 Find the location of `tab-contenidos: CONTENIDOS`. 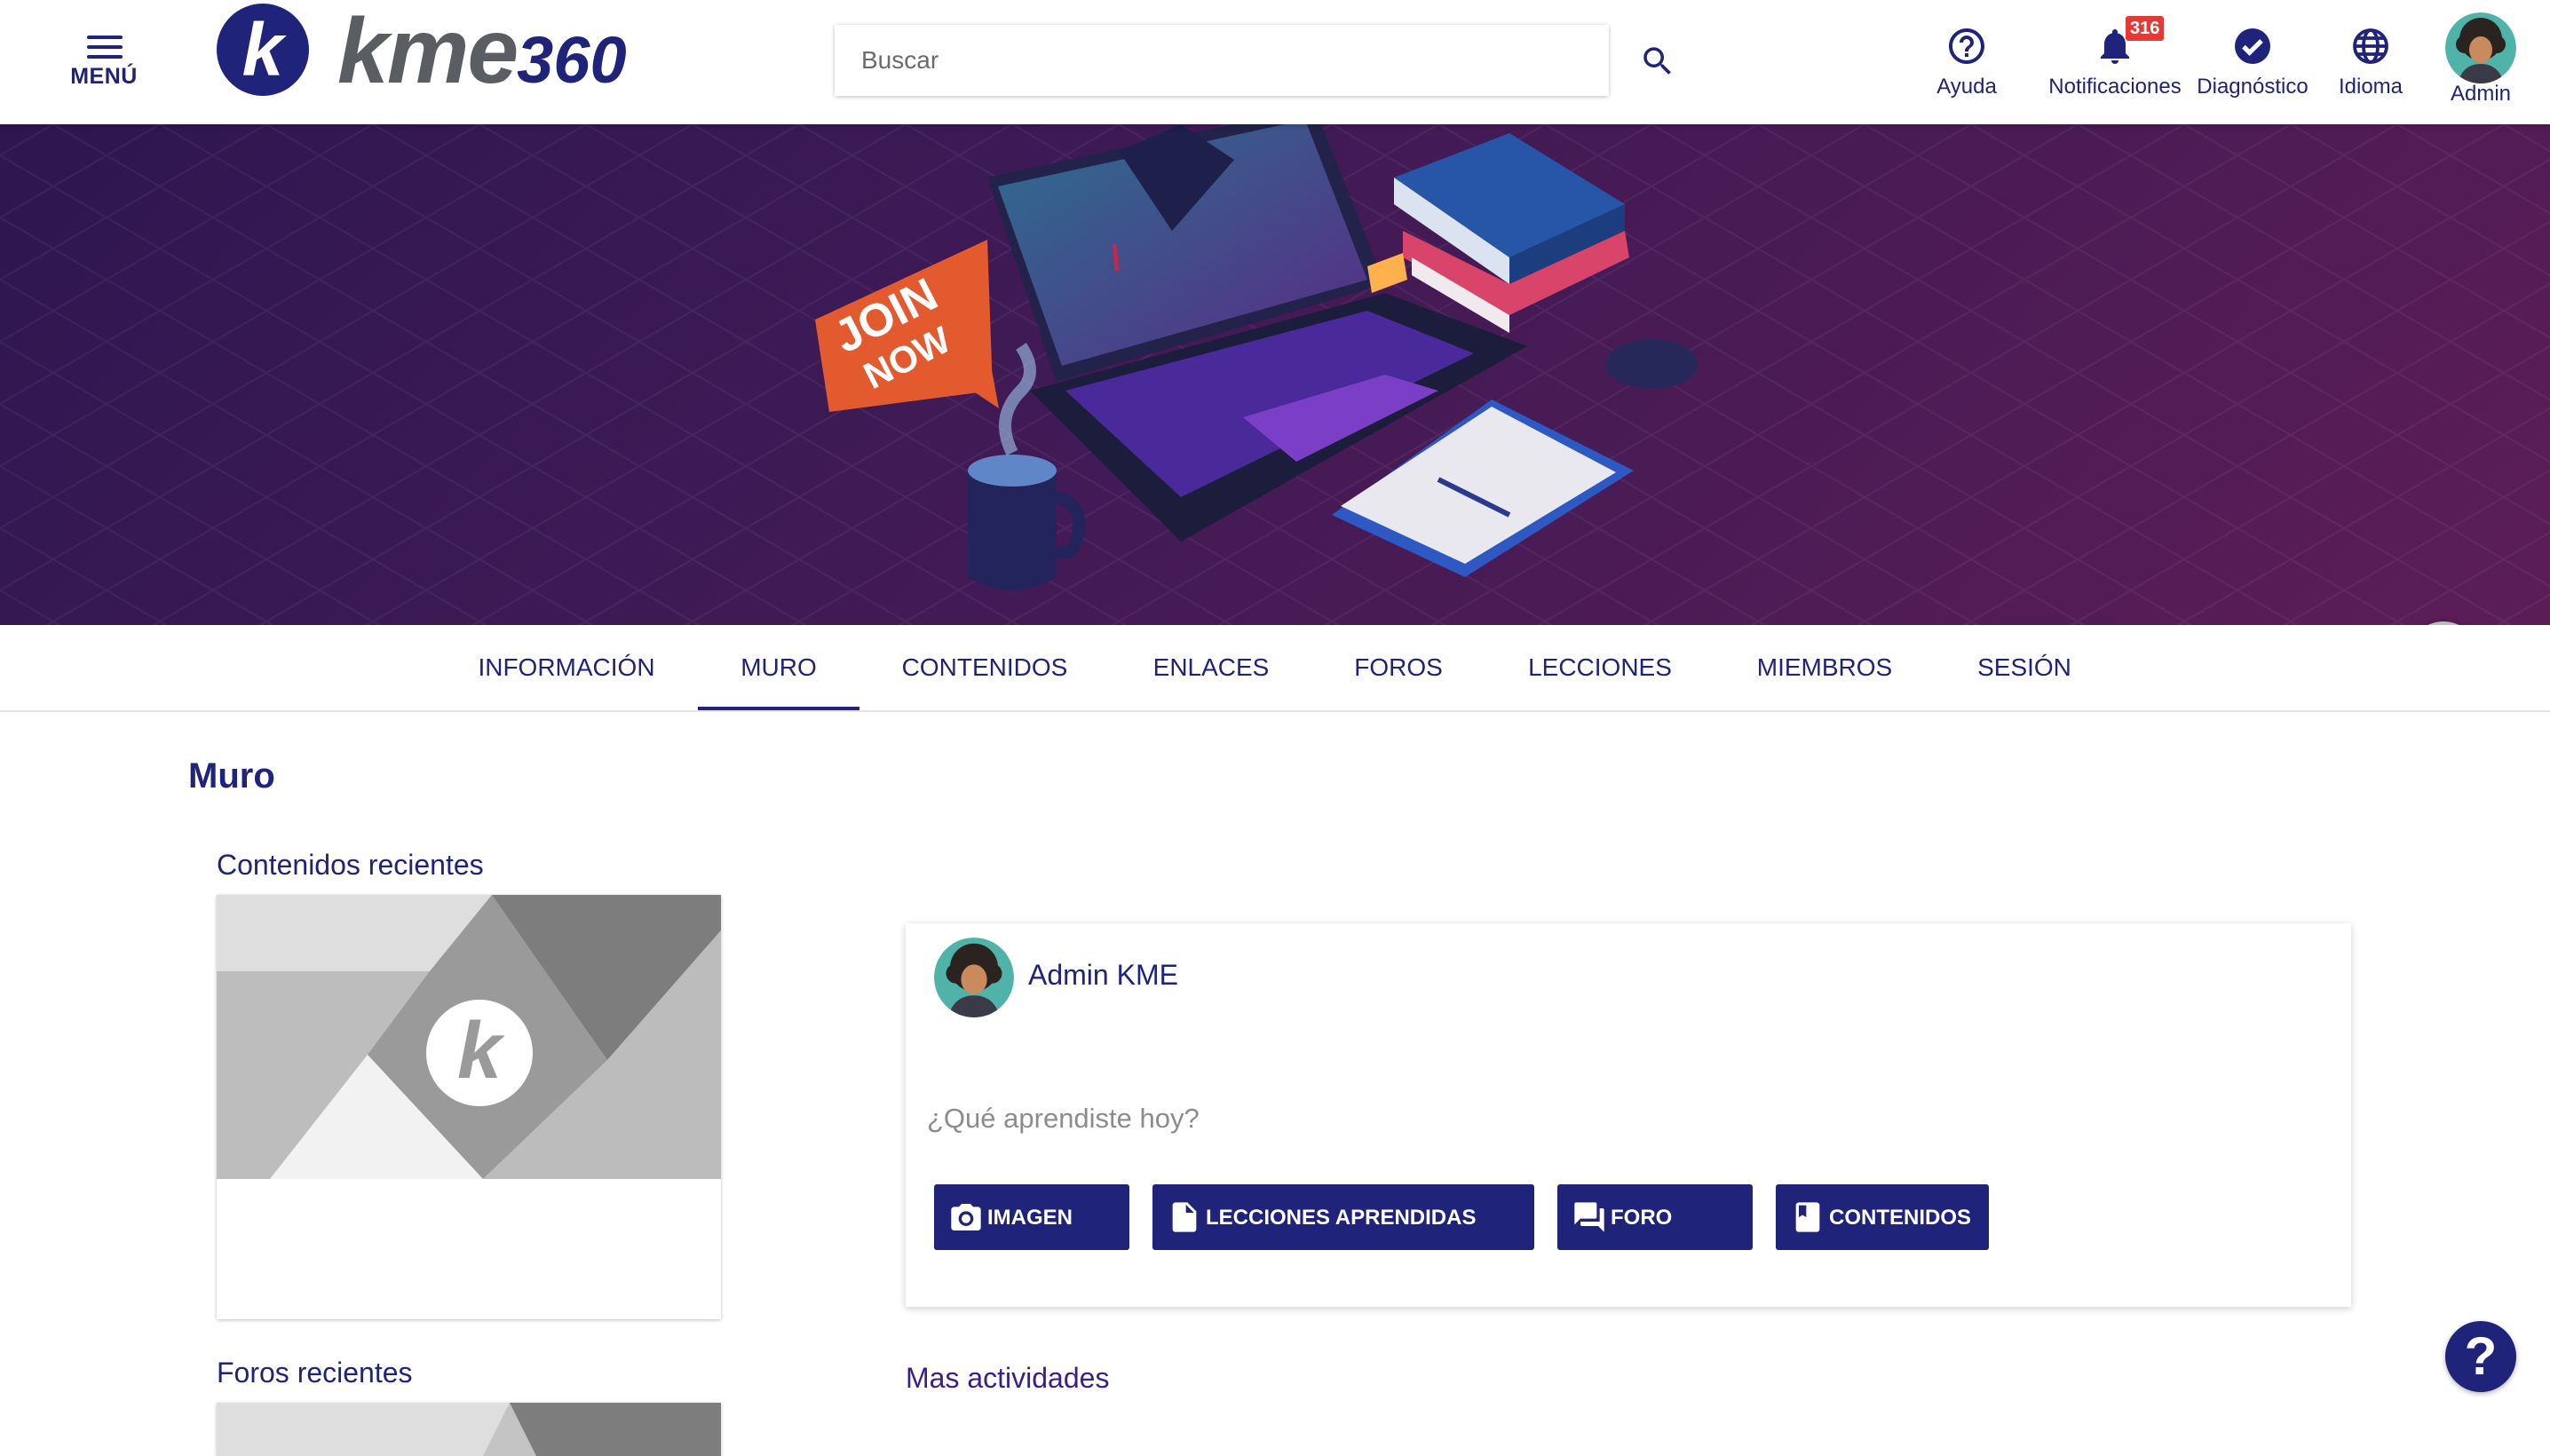

tab-contenidos: CONTENIDOS is located at coordinates (984, 667).